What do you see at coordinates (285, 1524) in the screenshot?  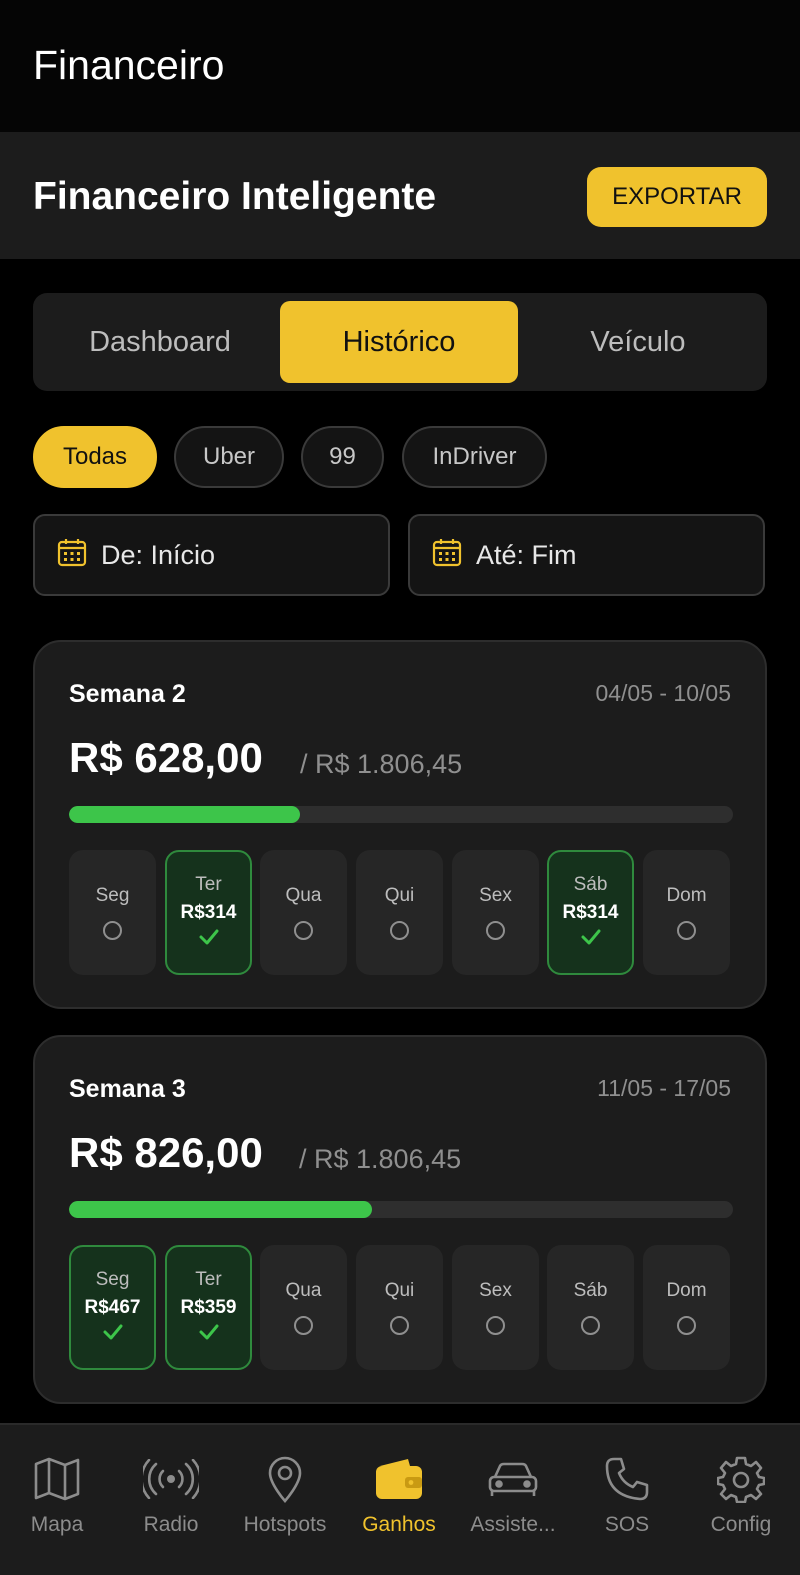 I see `nav-label: Hotspots` at bounding box center [285, 1524].